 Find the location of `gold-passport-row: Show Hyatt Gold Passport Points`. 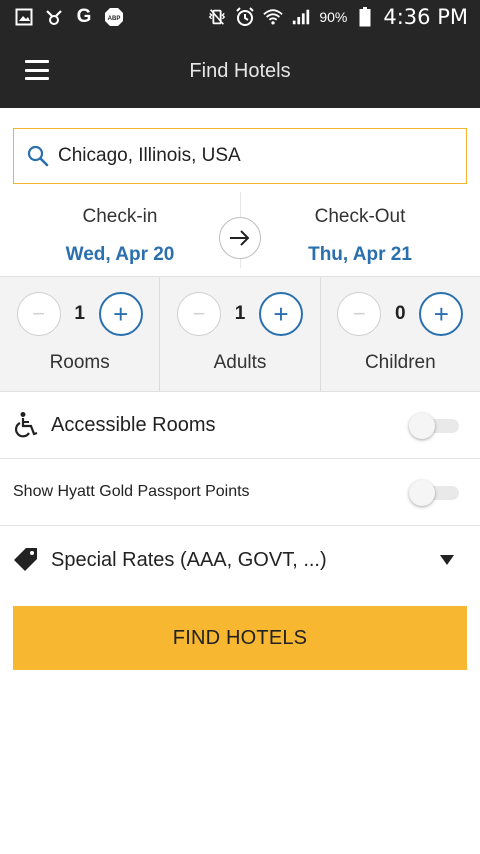

gold-passport-row: Show Hyatt Gold Passport Points is located at coordinates (240, 492).